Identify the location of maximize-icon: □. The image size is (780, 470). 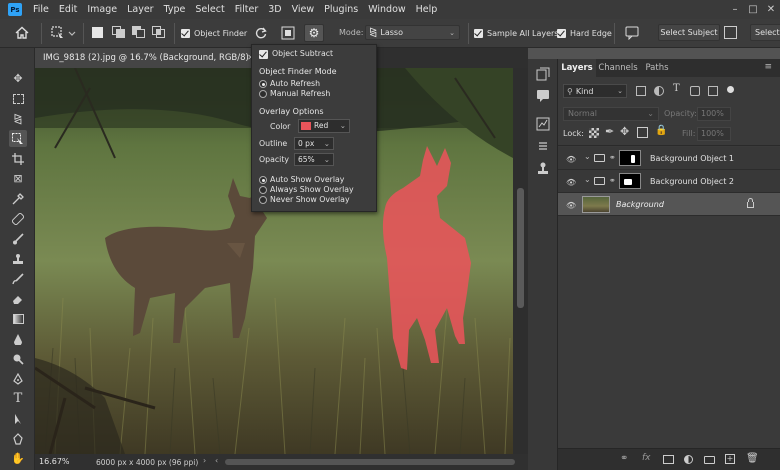
(753, 9).